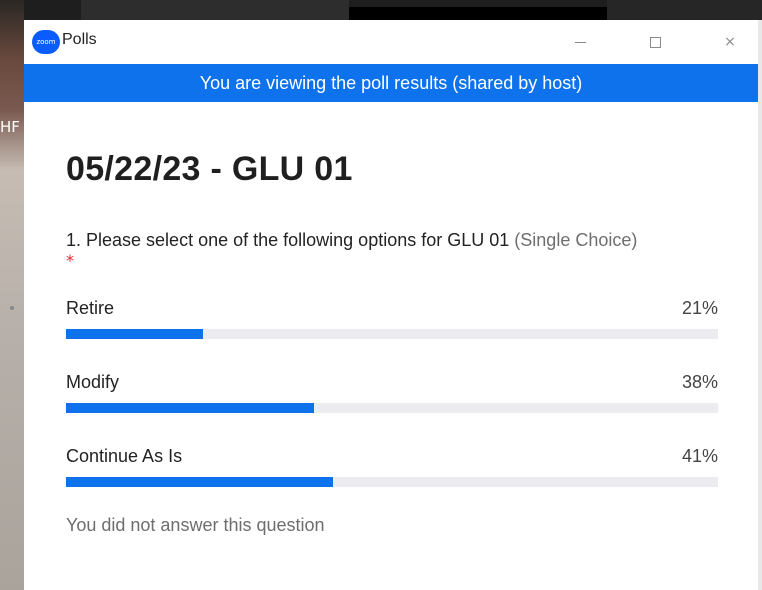  I want to click on close-button: ×, so click(730, 42).